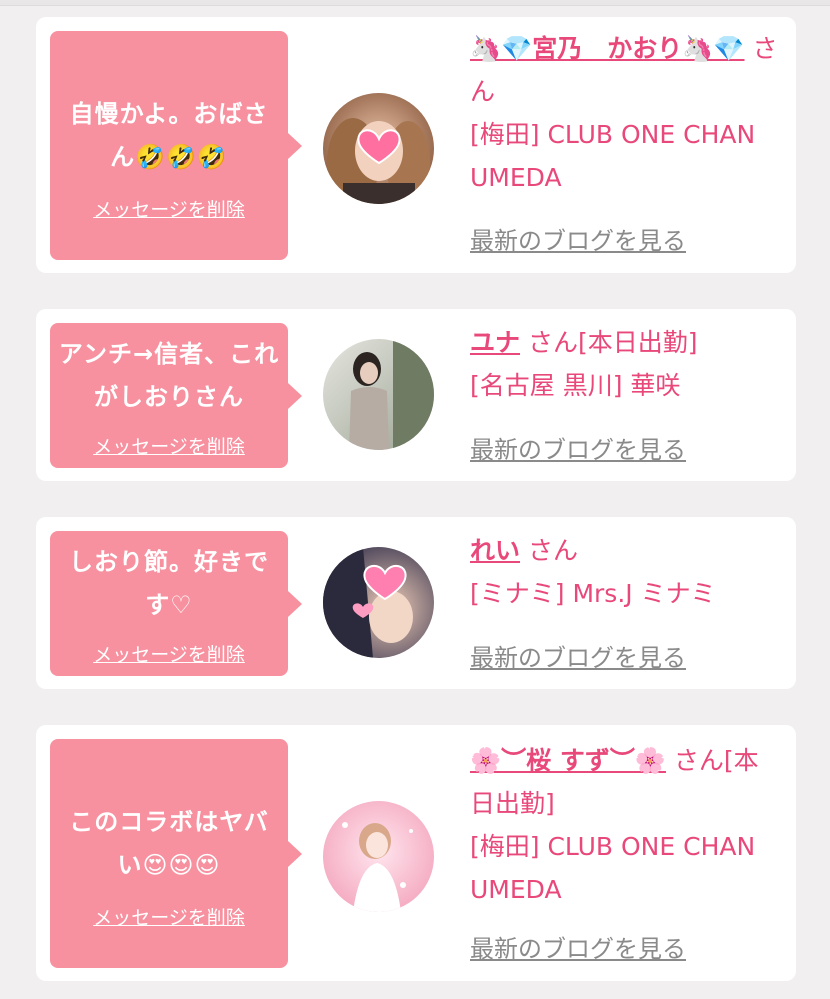 The image size is (830, 999). Describe the element at coordinates (169, 135) in the screenshot. I see `message-text: 自慢かよ。おばさん🤣🤣🤣` at that location.